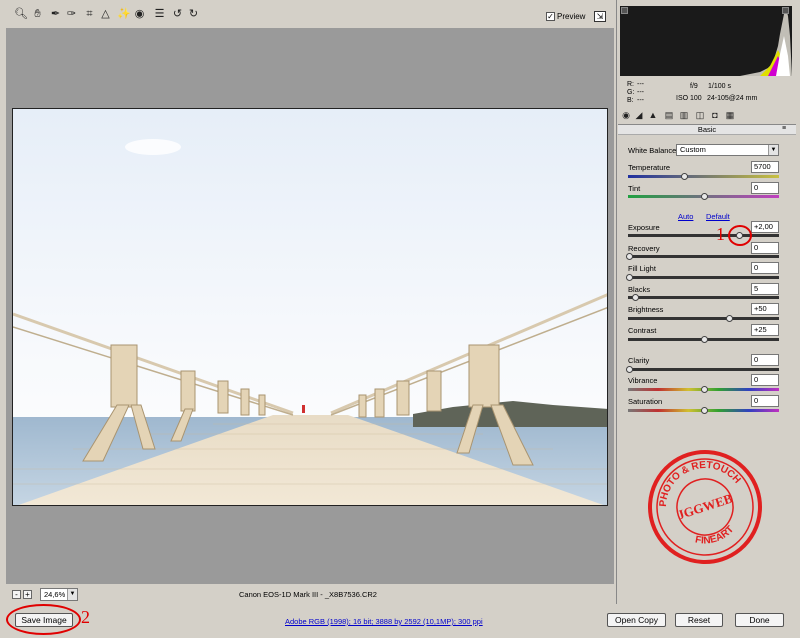 This screenshot has height=638, width=800. I want to click on default-link: Default, so click(718, 216).